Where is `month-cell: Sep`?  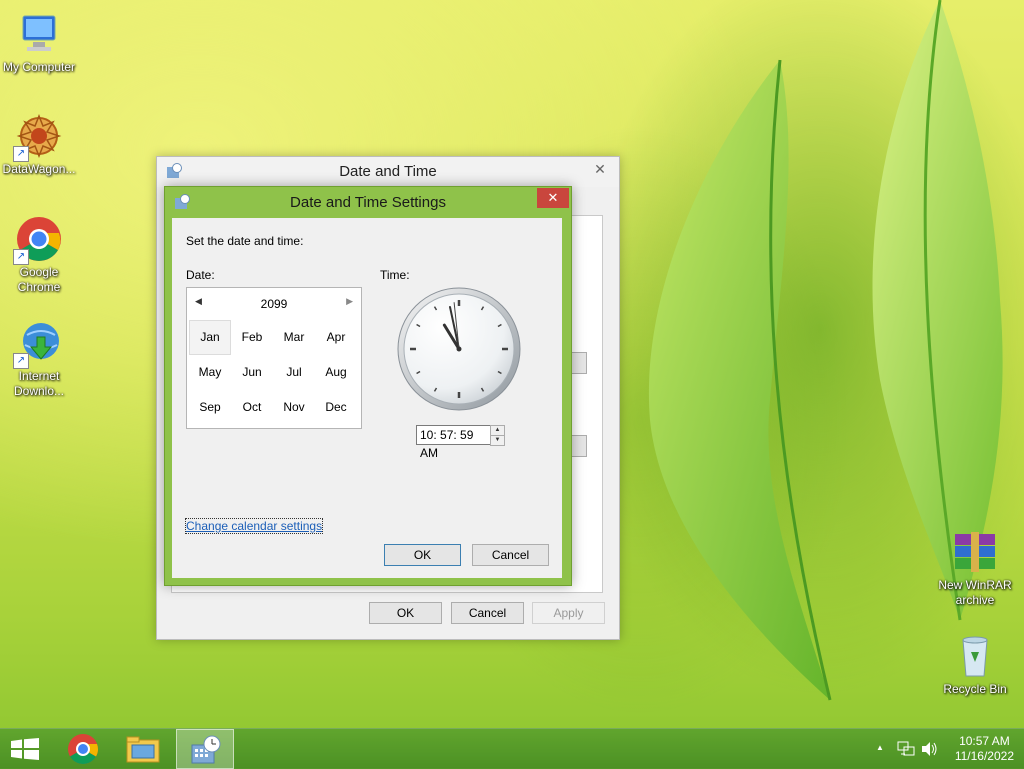
month-cell: Sep is located at coordinates (210, 407).